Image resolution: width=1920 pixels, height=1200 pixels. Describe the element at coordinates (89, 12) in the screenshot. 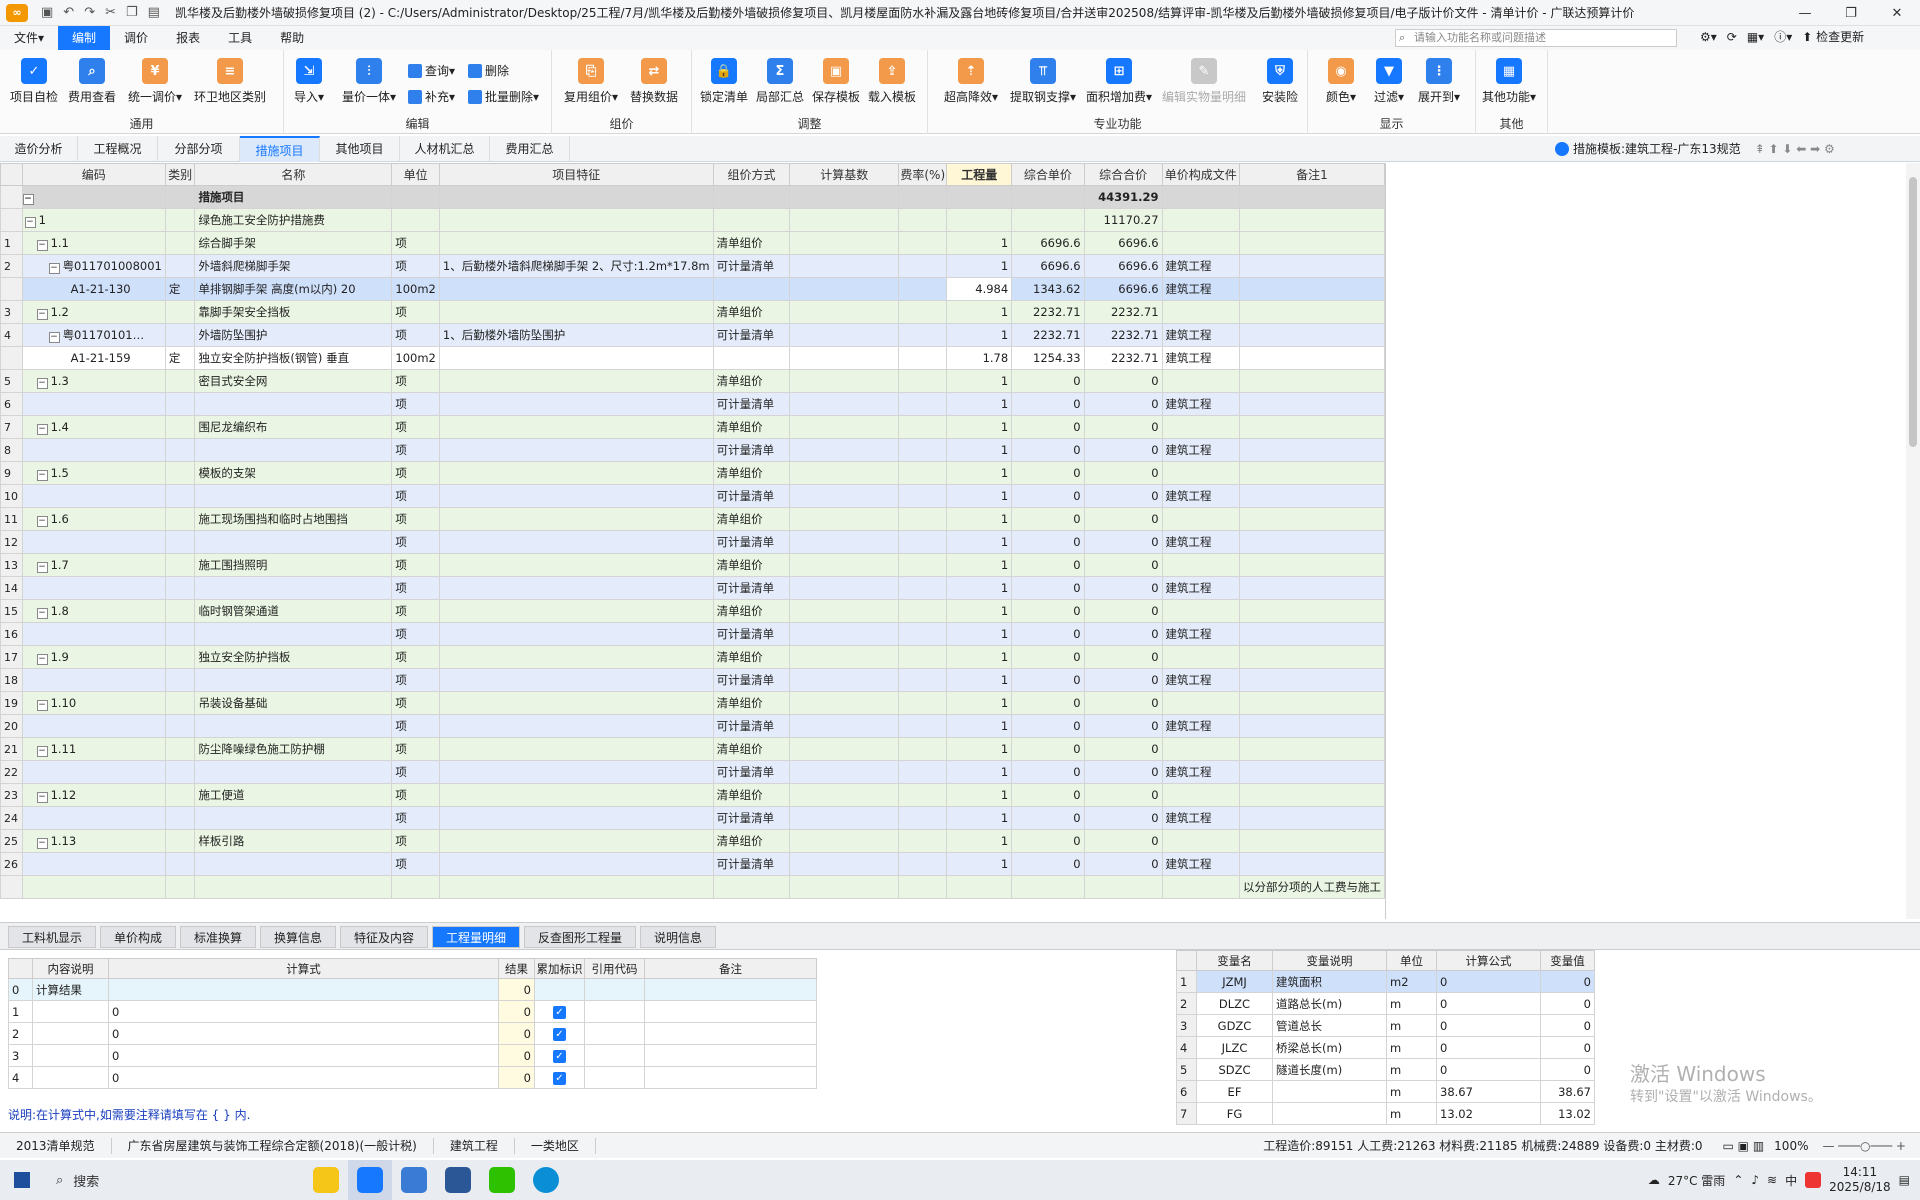

I see `redo-icon: ↷` at that location.